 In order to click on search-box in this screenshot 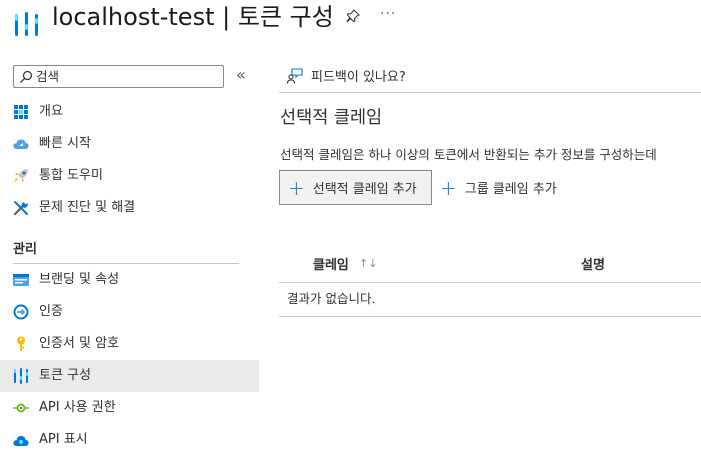, I will do `click(118, 76)`.